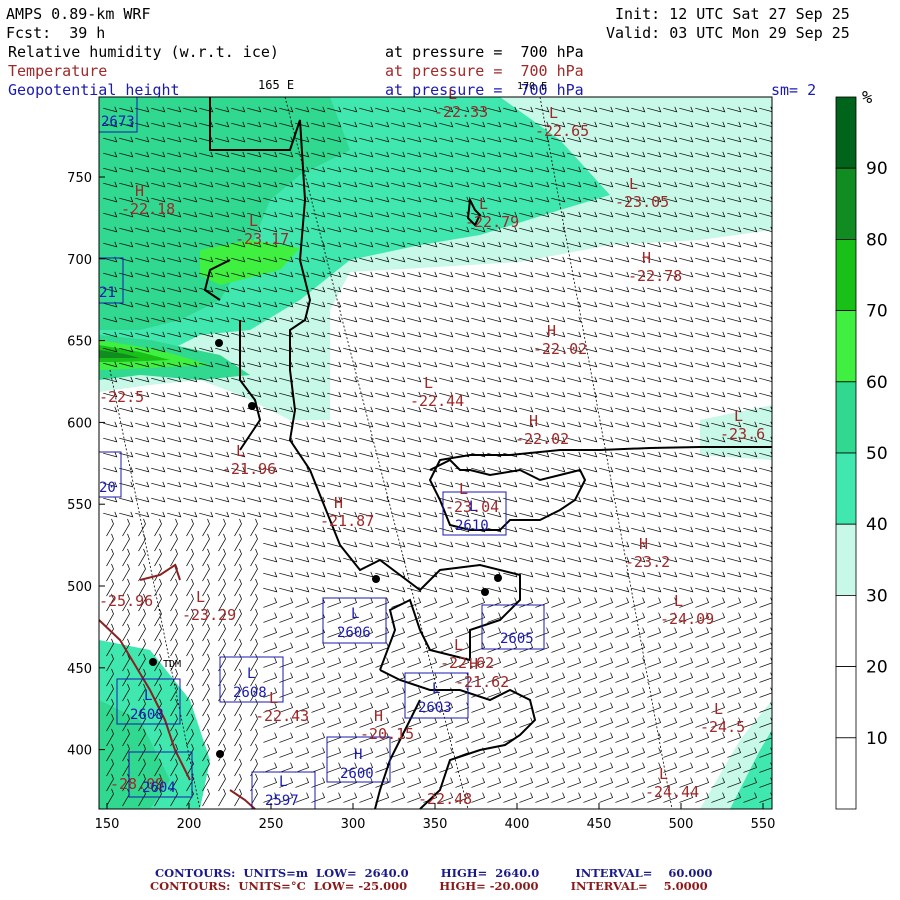 The image size is (900, 900). Describe the element at coordinates (79, 342) in the screenshot. I see `y-tick-label: 650` at that location.